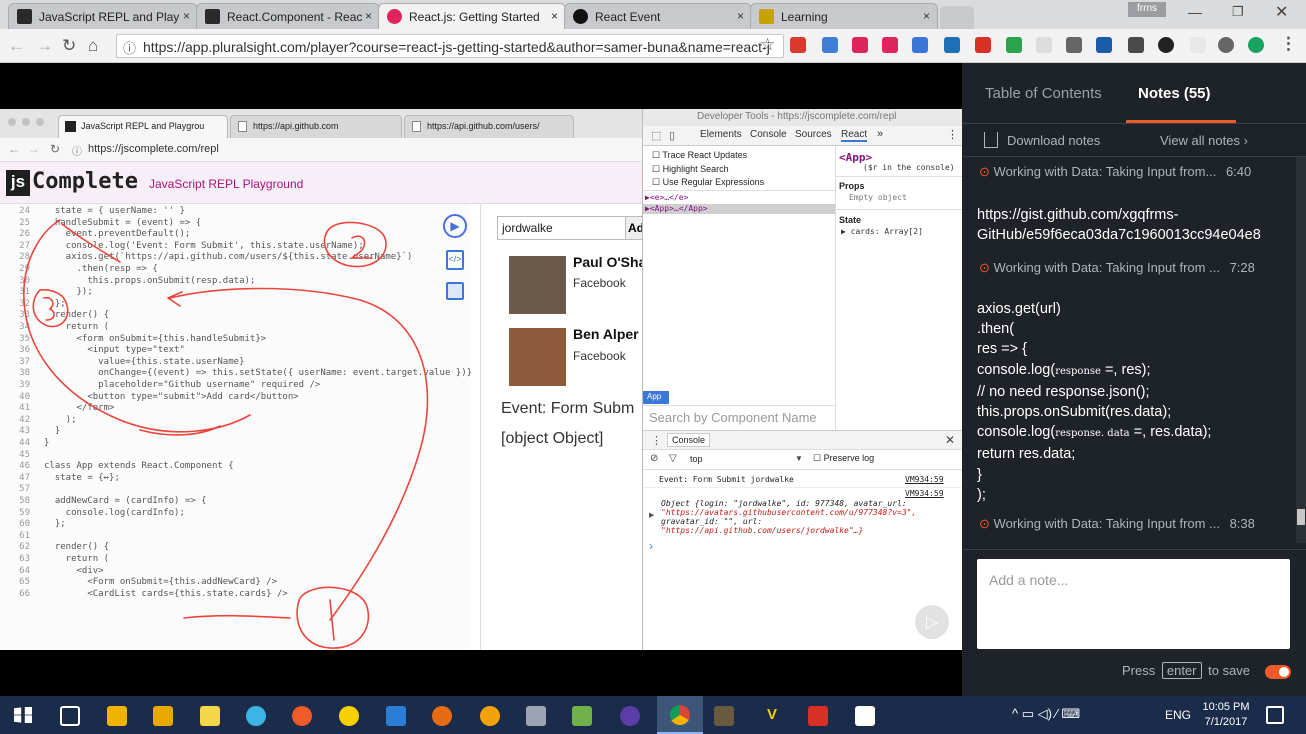 The width and height of the screenshot is (1306, 734). What do you see at coordinates (114, 513) in the screenshot?
I see `code-line: console.log(cardInfo);` at bounding box center [114, 513].